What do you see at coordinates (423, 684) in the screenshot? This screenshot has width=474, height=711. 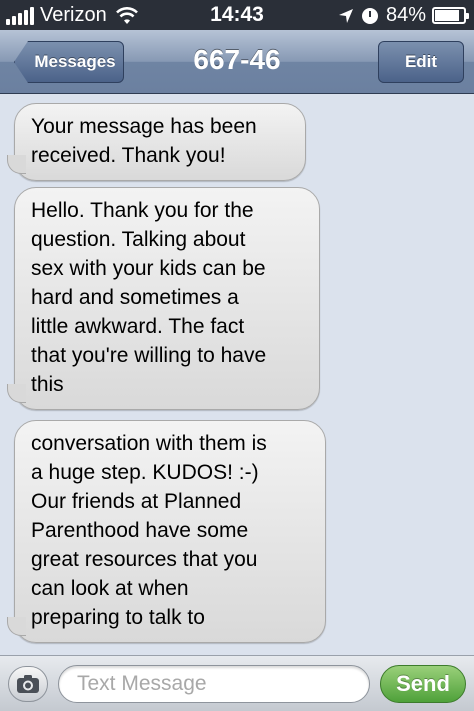 I see `send-button: Send` at bounding box center [423, 684].